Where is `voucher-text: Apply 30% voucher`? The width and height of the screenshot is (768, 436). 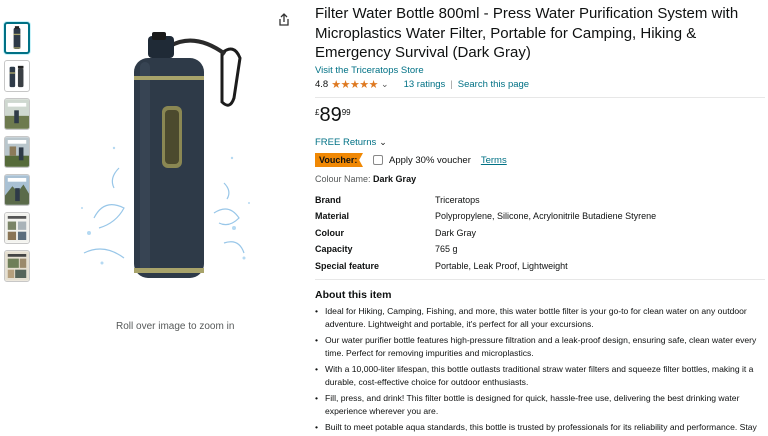
voucher-text: Apply 30% voucher is located at coordinates (430, 160).